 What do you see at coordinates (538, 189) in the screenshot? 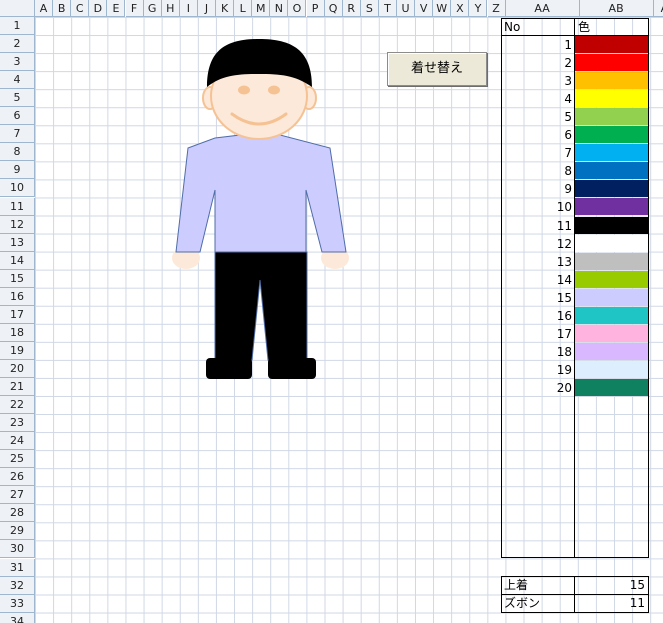
I see `color-number: 9` at bounding box center [538, 189].